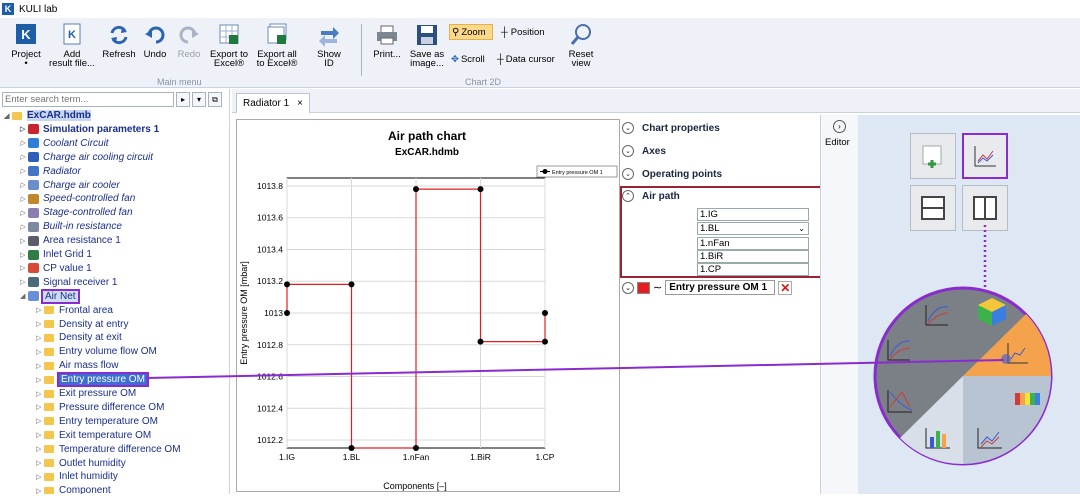 The image size is (1080, 496). I want to click on show-id-button: Show ID, so click(329, 45).